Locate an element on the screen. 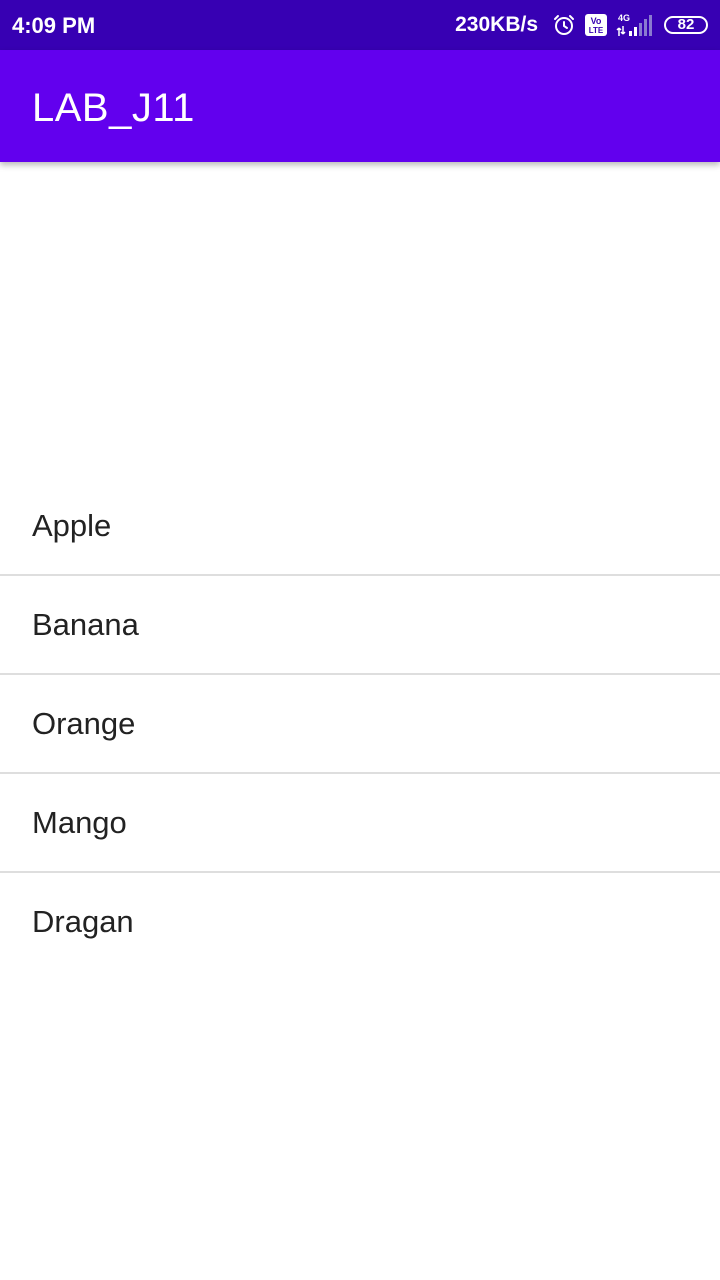 The width and height of the screenshot is (720, 1280). network-speed: 230KB/s is located at coordinates (496, 24).